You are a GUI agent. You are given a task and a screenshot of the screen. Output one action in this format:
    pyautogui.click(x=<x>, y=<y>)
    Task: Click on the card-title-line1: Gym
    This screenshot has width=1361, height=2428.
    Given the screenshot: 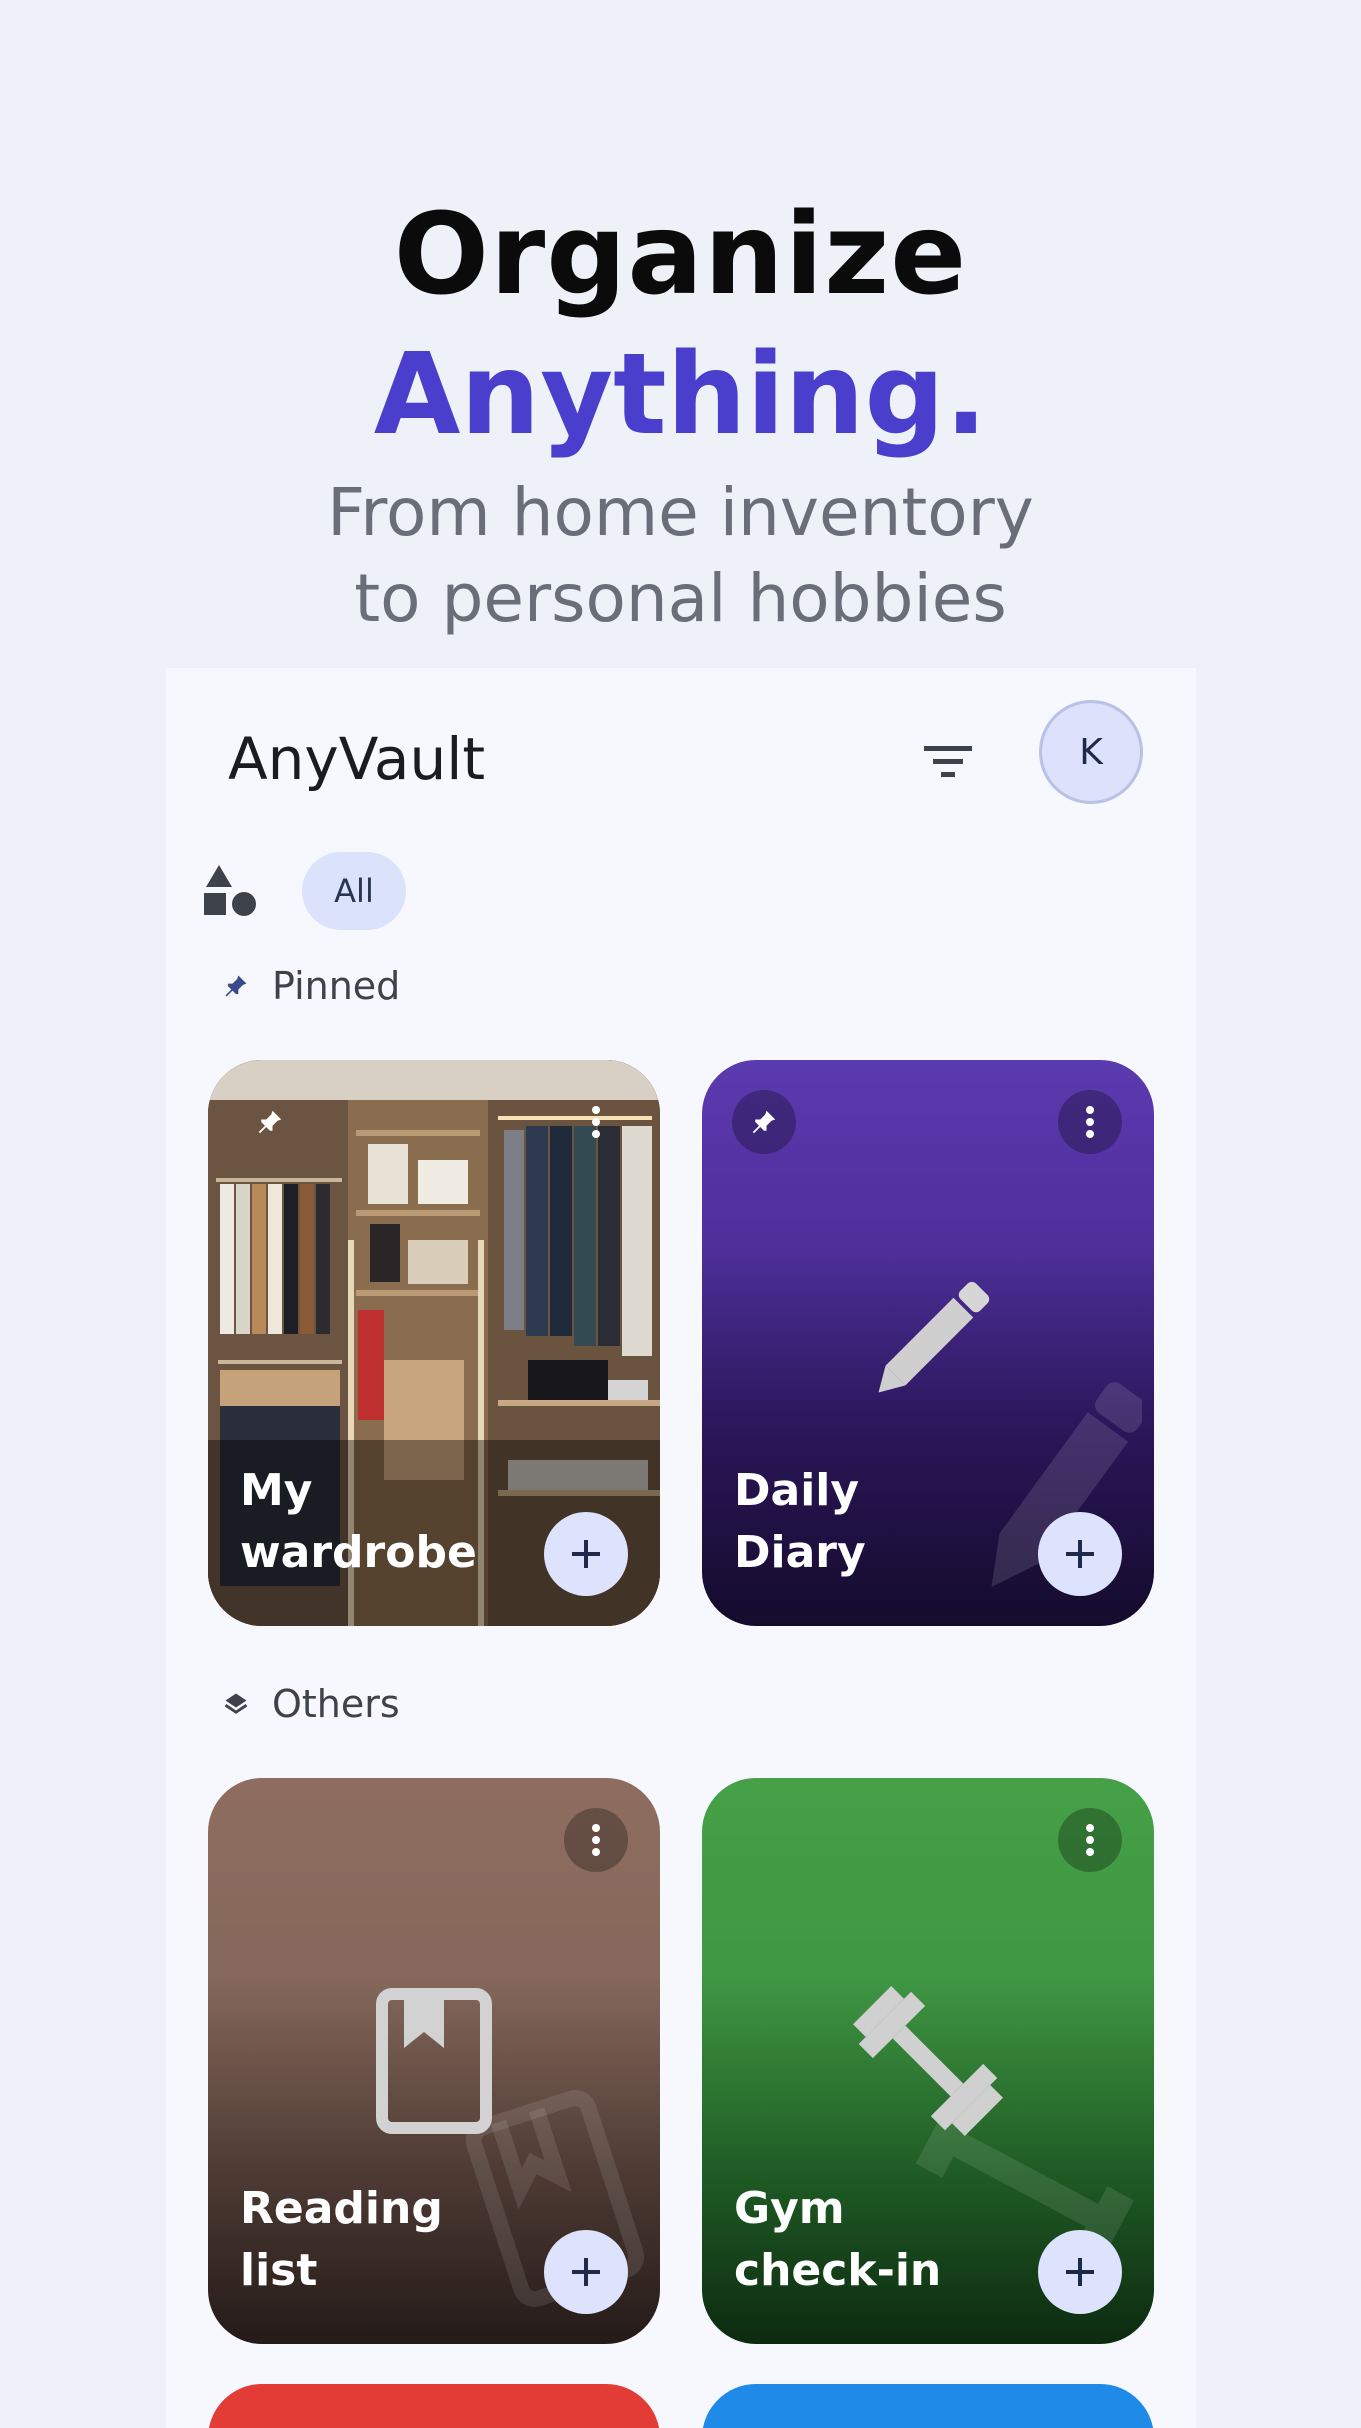 What is the action you would take?
    pyautogui.click(x=789, y=2208)
    